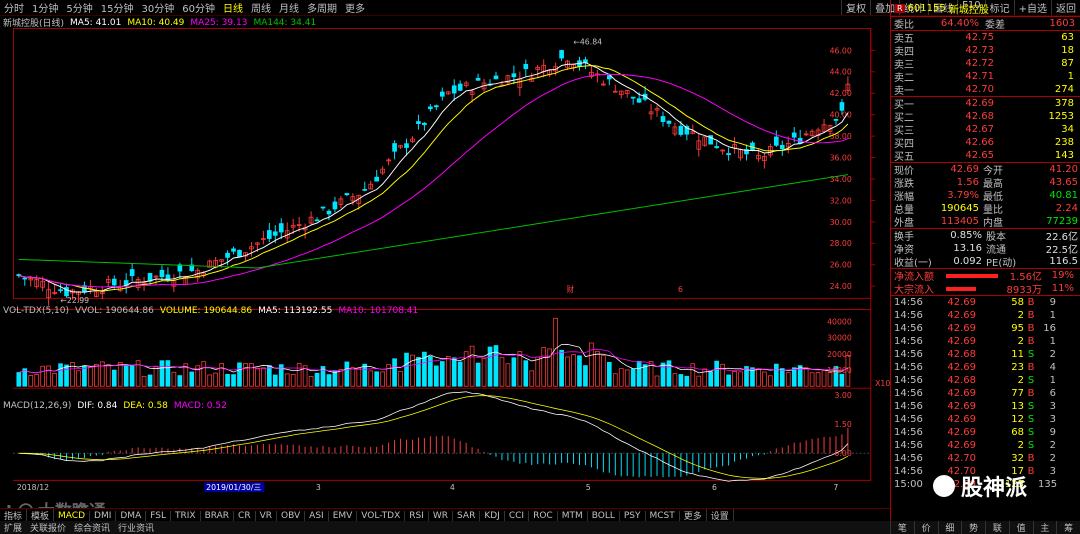 This screenshot has height=534, width=1080. Describe the element at coordinates (343, 515) in the screenshot. I see `indicator-tab-12: EMV` at that location.